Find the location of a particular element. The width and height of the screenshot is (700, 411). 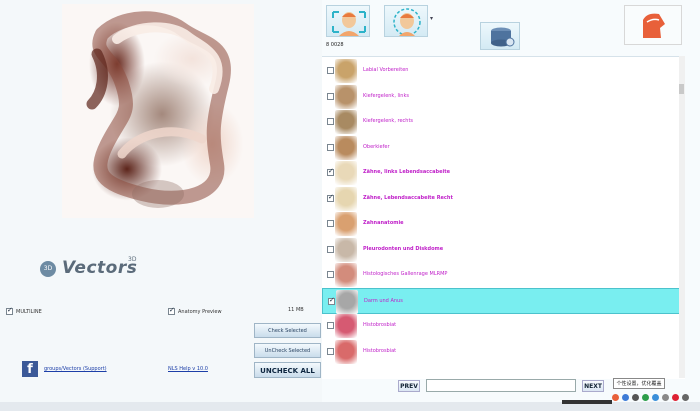

list-item: Histologisches Gallenrage MLRMP is located at coordinates (503, 275).